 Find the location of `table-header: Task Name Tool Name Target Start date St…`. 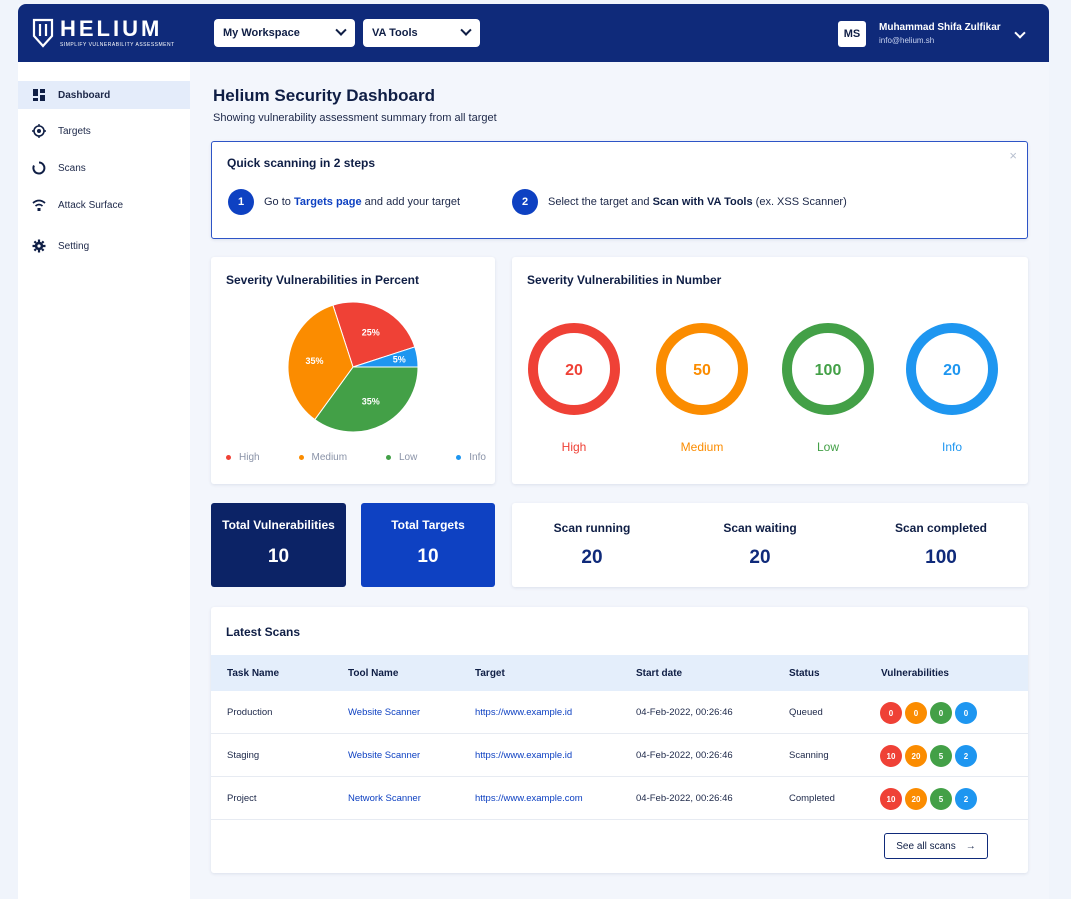

table-header: Task Name Tool Name Target Start date St… is located at coordinates (619, 673).